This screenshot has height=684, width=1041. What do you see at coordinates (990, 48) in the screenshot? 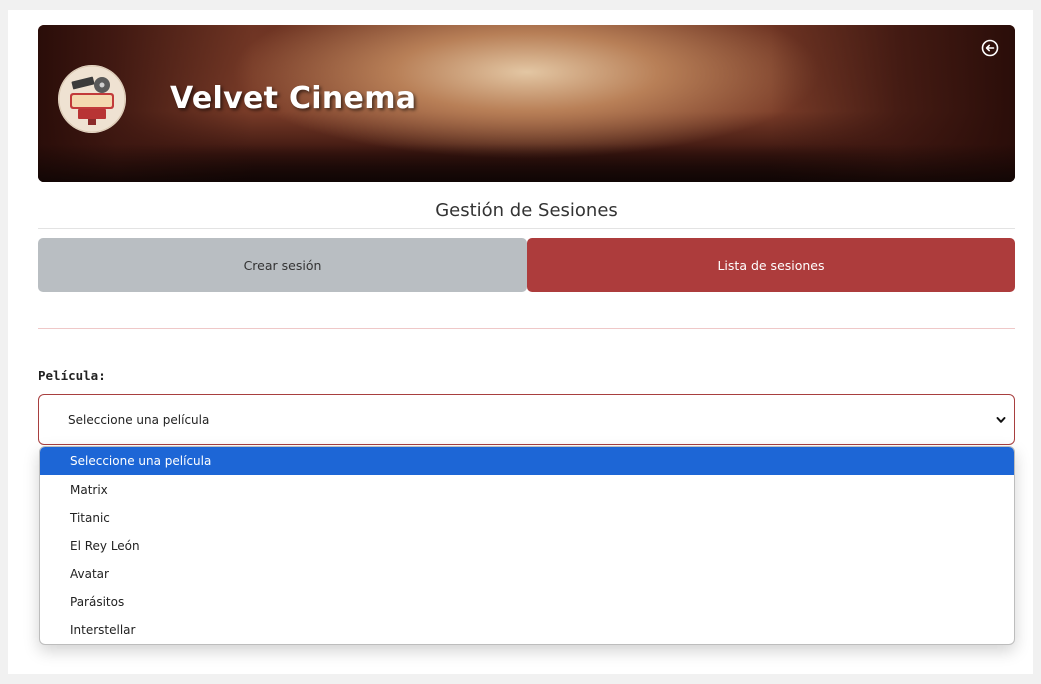
I see `logout-icon` at bounding box center [990, 48].